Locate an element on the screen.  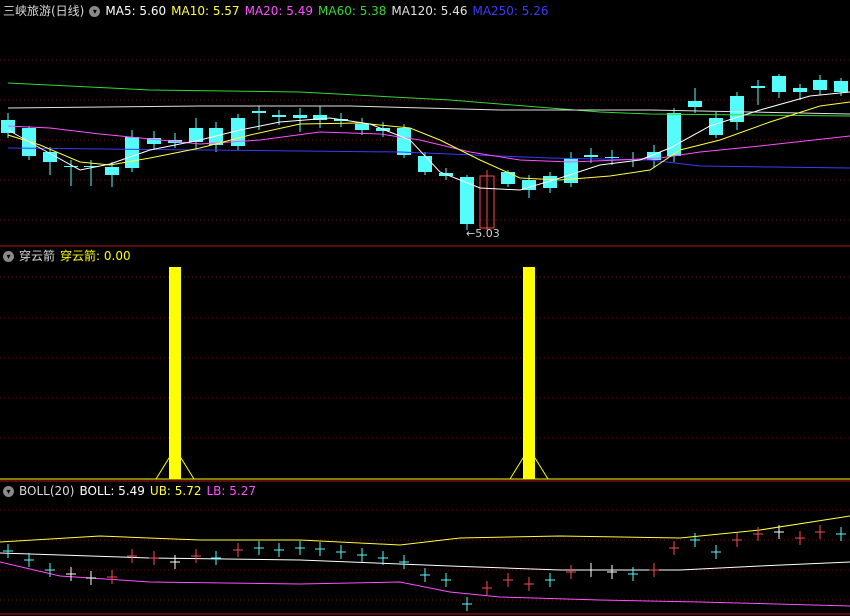
ma5-label: MA5: 5.60 is located at coordinates (136, 11).